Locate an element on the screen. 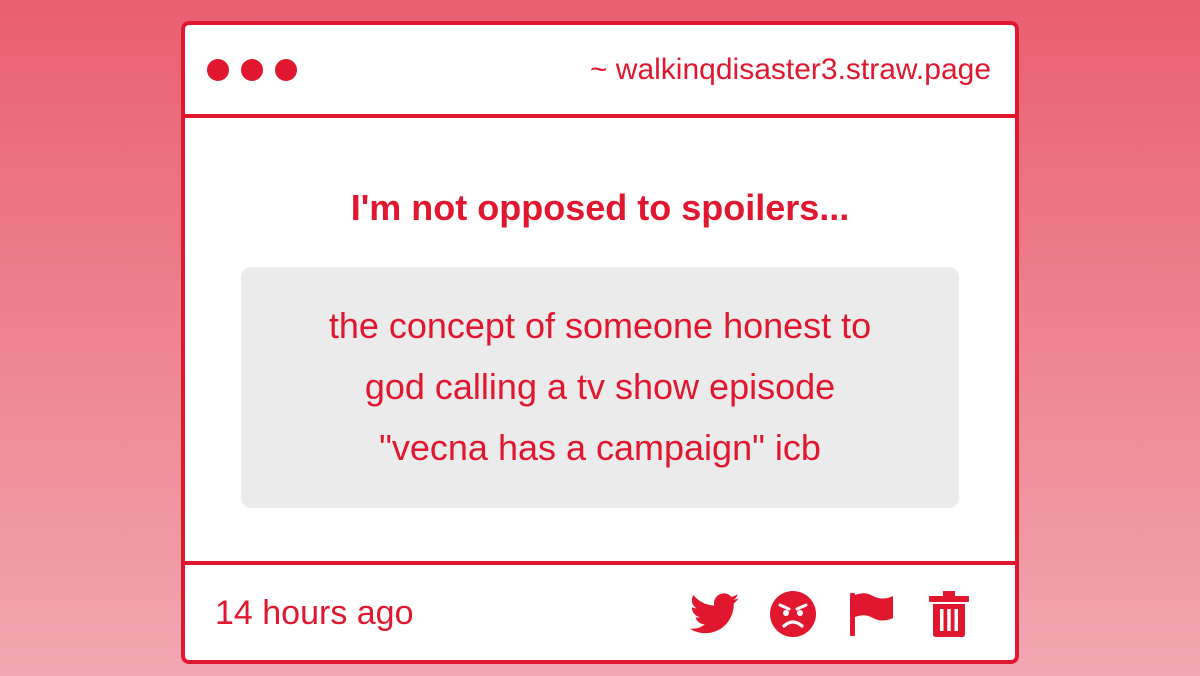 This screenshot has width=1200, height=676. twitter-bird-icon is located at coordinates (715, 613).